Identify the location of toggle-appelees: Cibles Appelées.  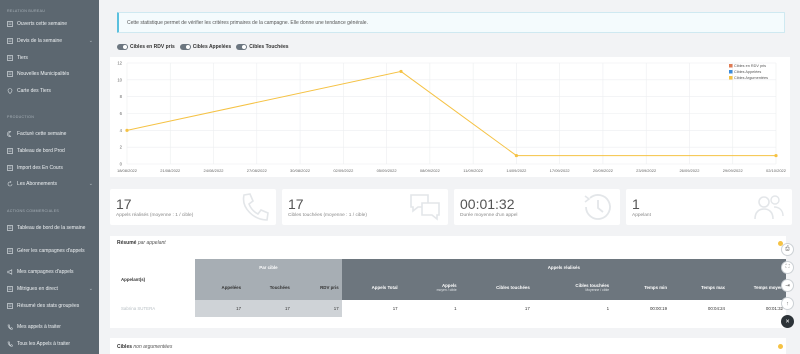
(205, 47).